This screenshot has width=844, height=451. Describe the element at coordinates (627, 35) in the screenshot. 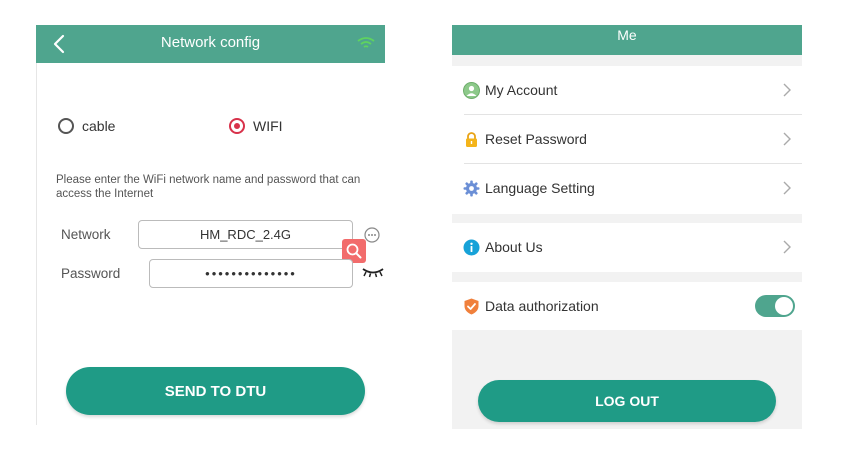

I see `page-title: Me` at that location.